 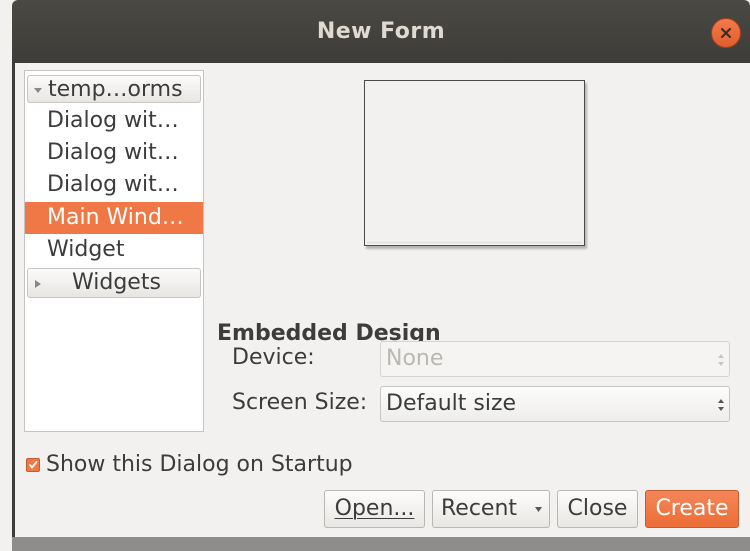 I want to click on device-label: Device:, so click(x=273, y=357).